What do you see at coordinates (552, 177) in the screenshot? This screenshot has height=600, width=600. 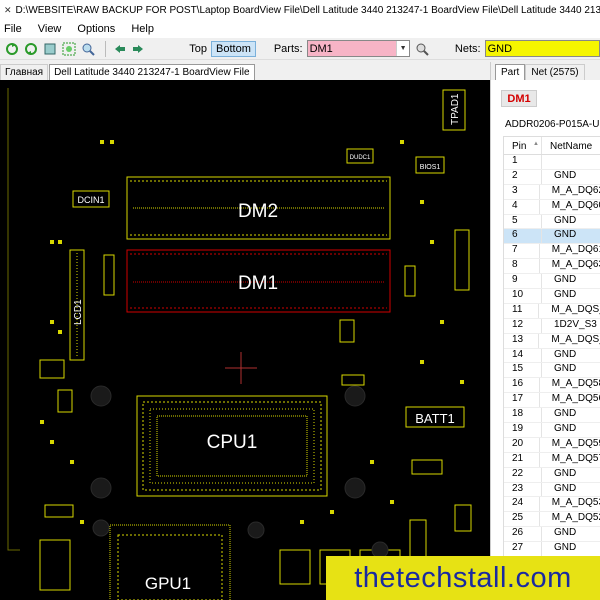 I see `table-row: 2 GND` at bounding box center [552, 177].